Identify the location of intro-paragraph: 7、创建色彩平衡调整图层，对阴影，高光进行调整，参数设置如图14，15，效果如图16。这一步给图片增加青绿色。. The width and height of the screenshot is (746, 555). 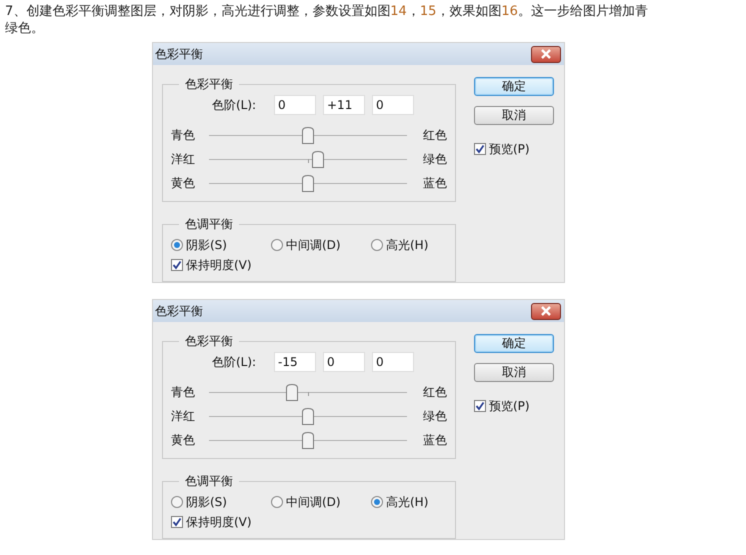
(327, 20).